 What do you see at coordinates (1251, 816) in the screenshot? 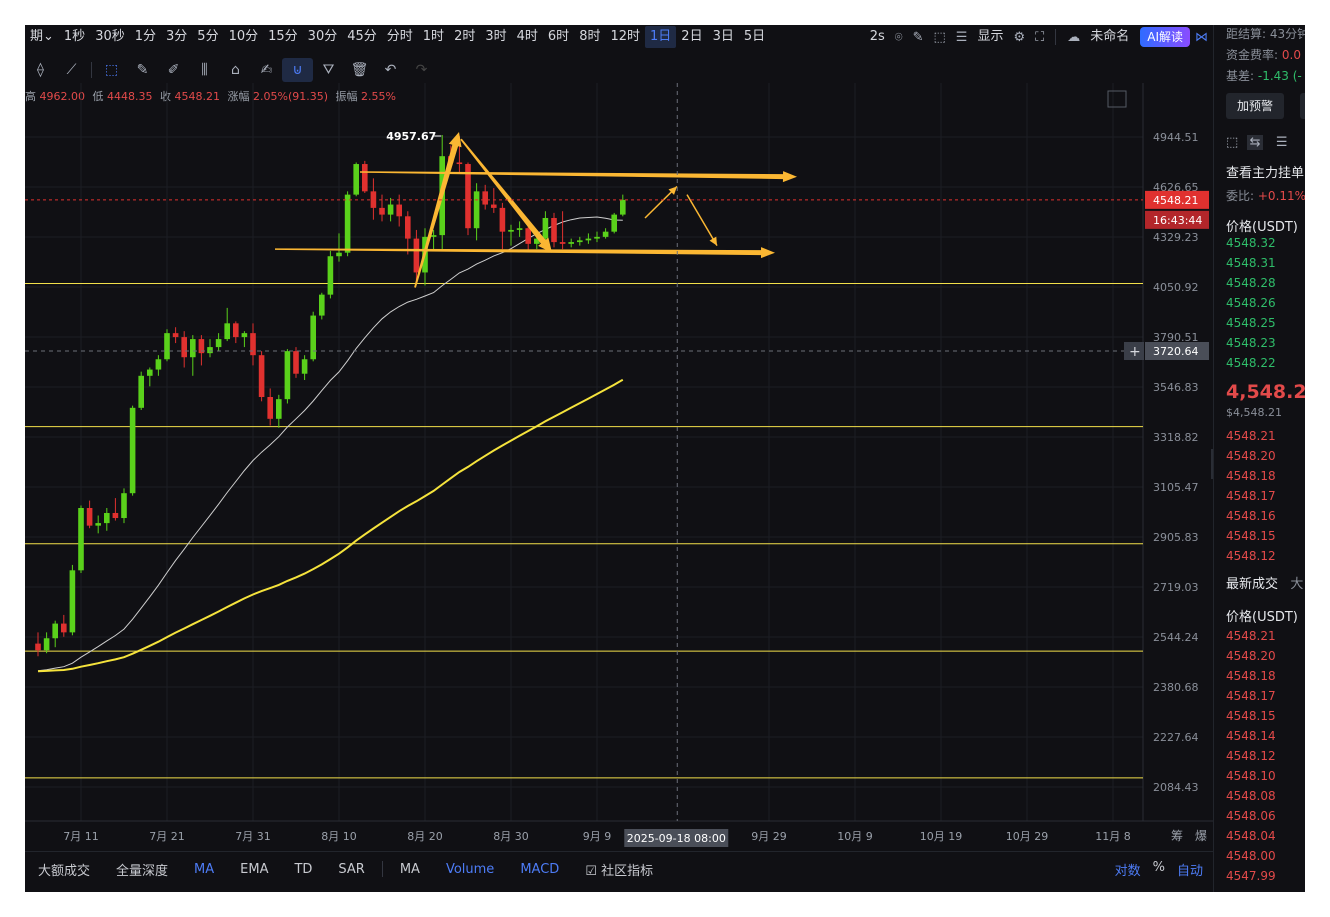
I see `trades-row: 4548.06` at bounding box center [1251, 816].